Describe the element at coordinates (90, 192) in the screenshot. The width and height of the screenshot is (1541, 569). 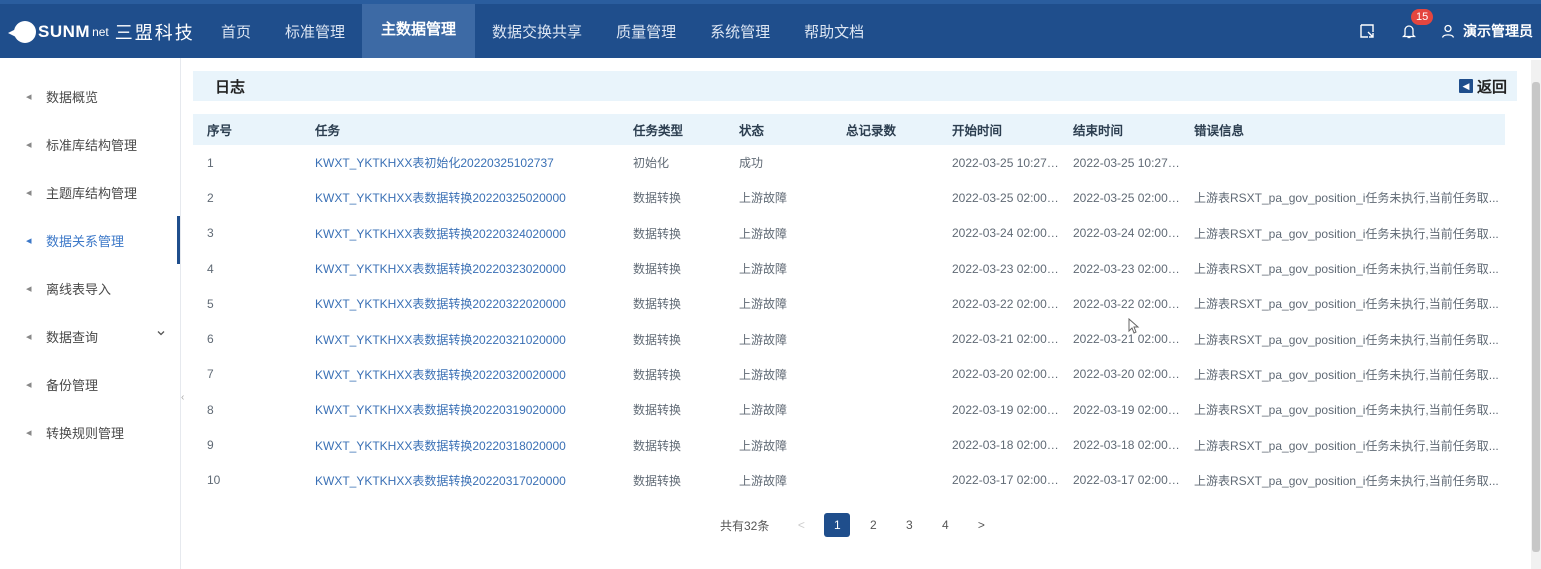
I see `sidebar-item-2: ◂ 主题库结构管理` at that location.